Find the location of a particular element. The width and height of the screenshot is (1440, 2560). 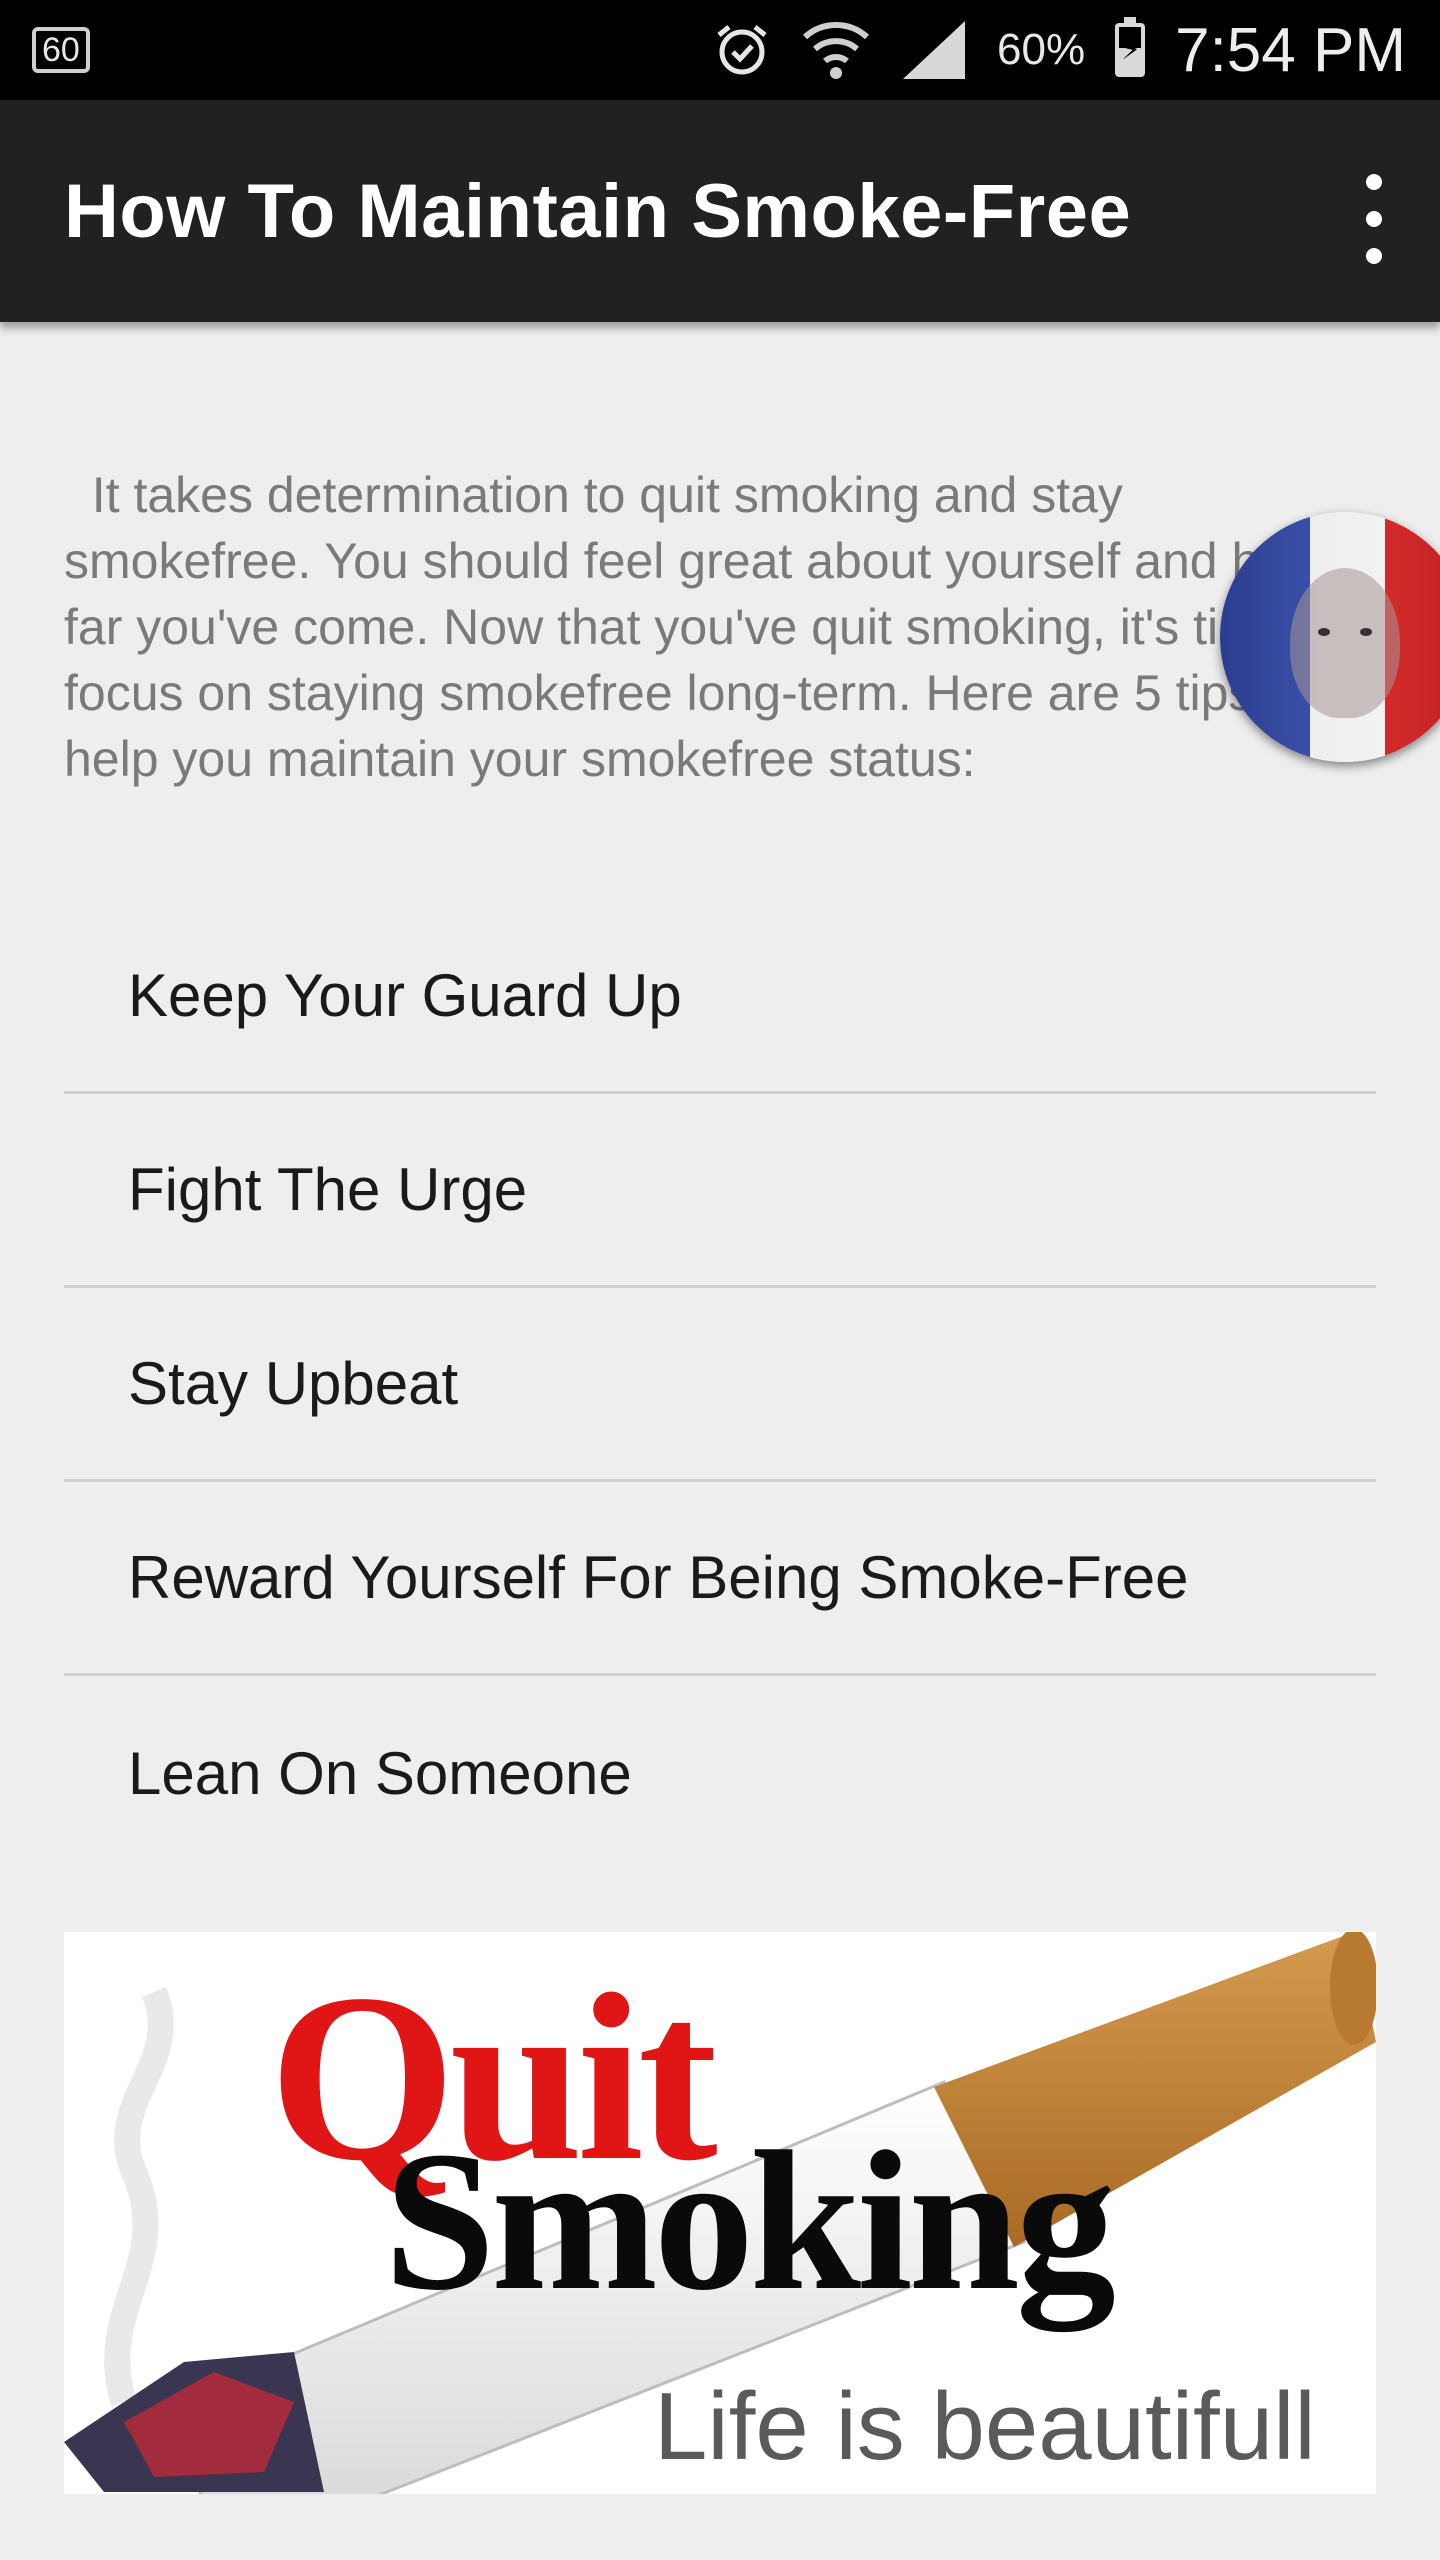

list-item: Lean On Someone is located at coordinates (720, 1773).